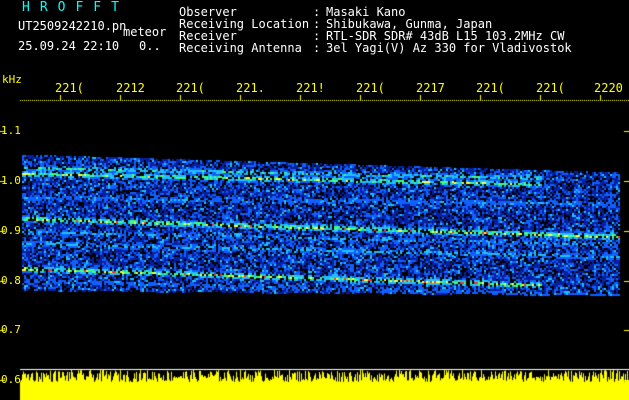 The width and height of the screenshot is (629, 400). What do you see at coordinates (11, 280) in the screenshot?
I see `y-tick-label: 0.8` at bounding box center [11, 280].